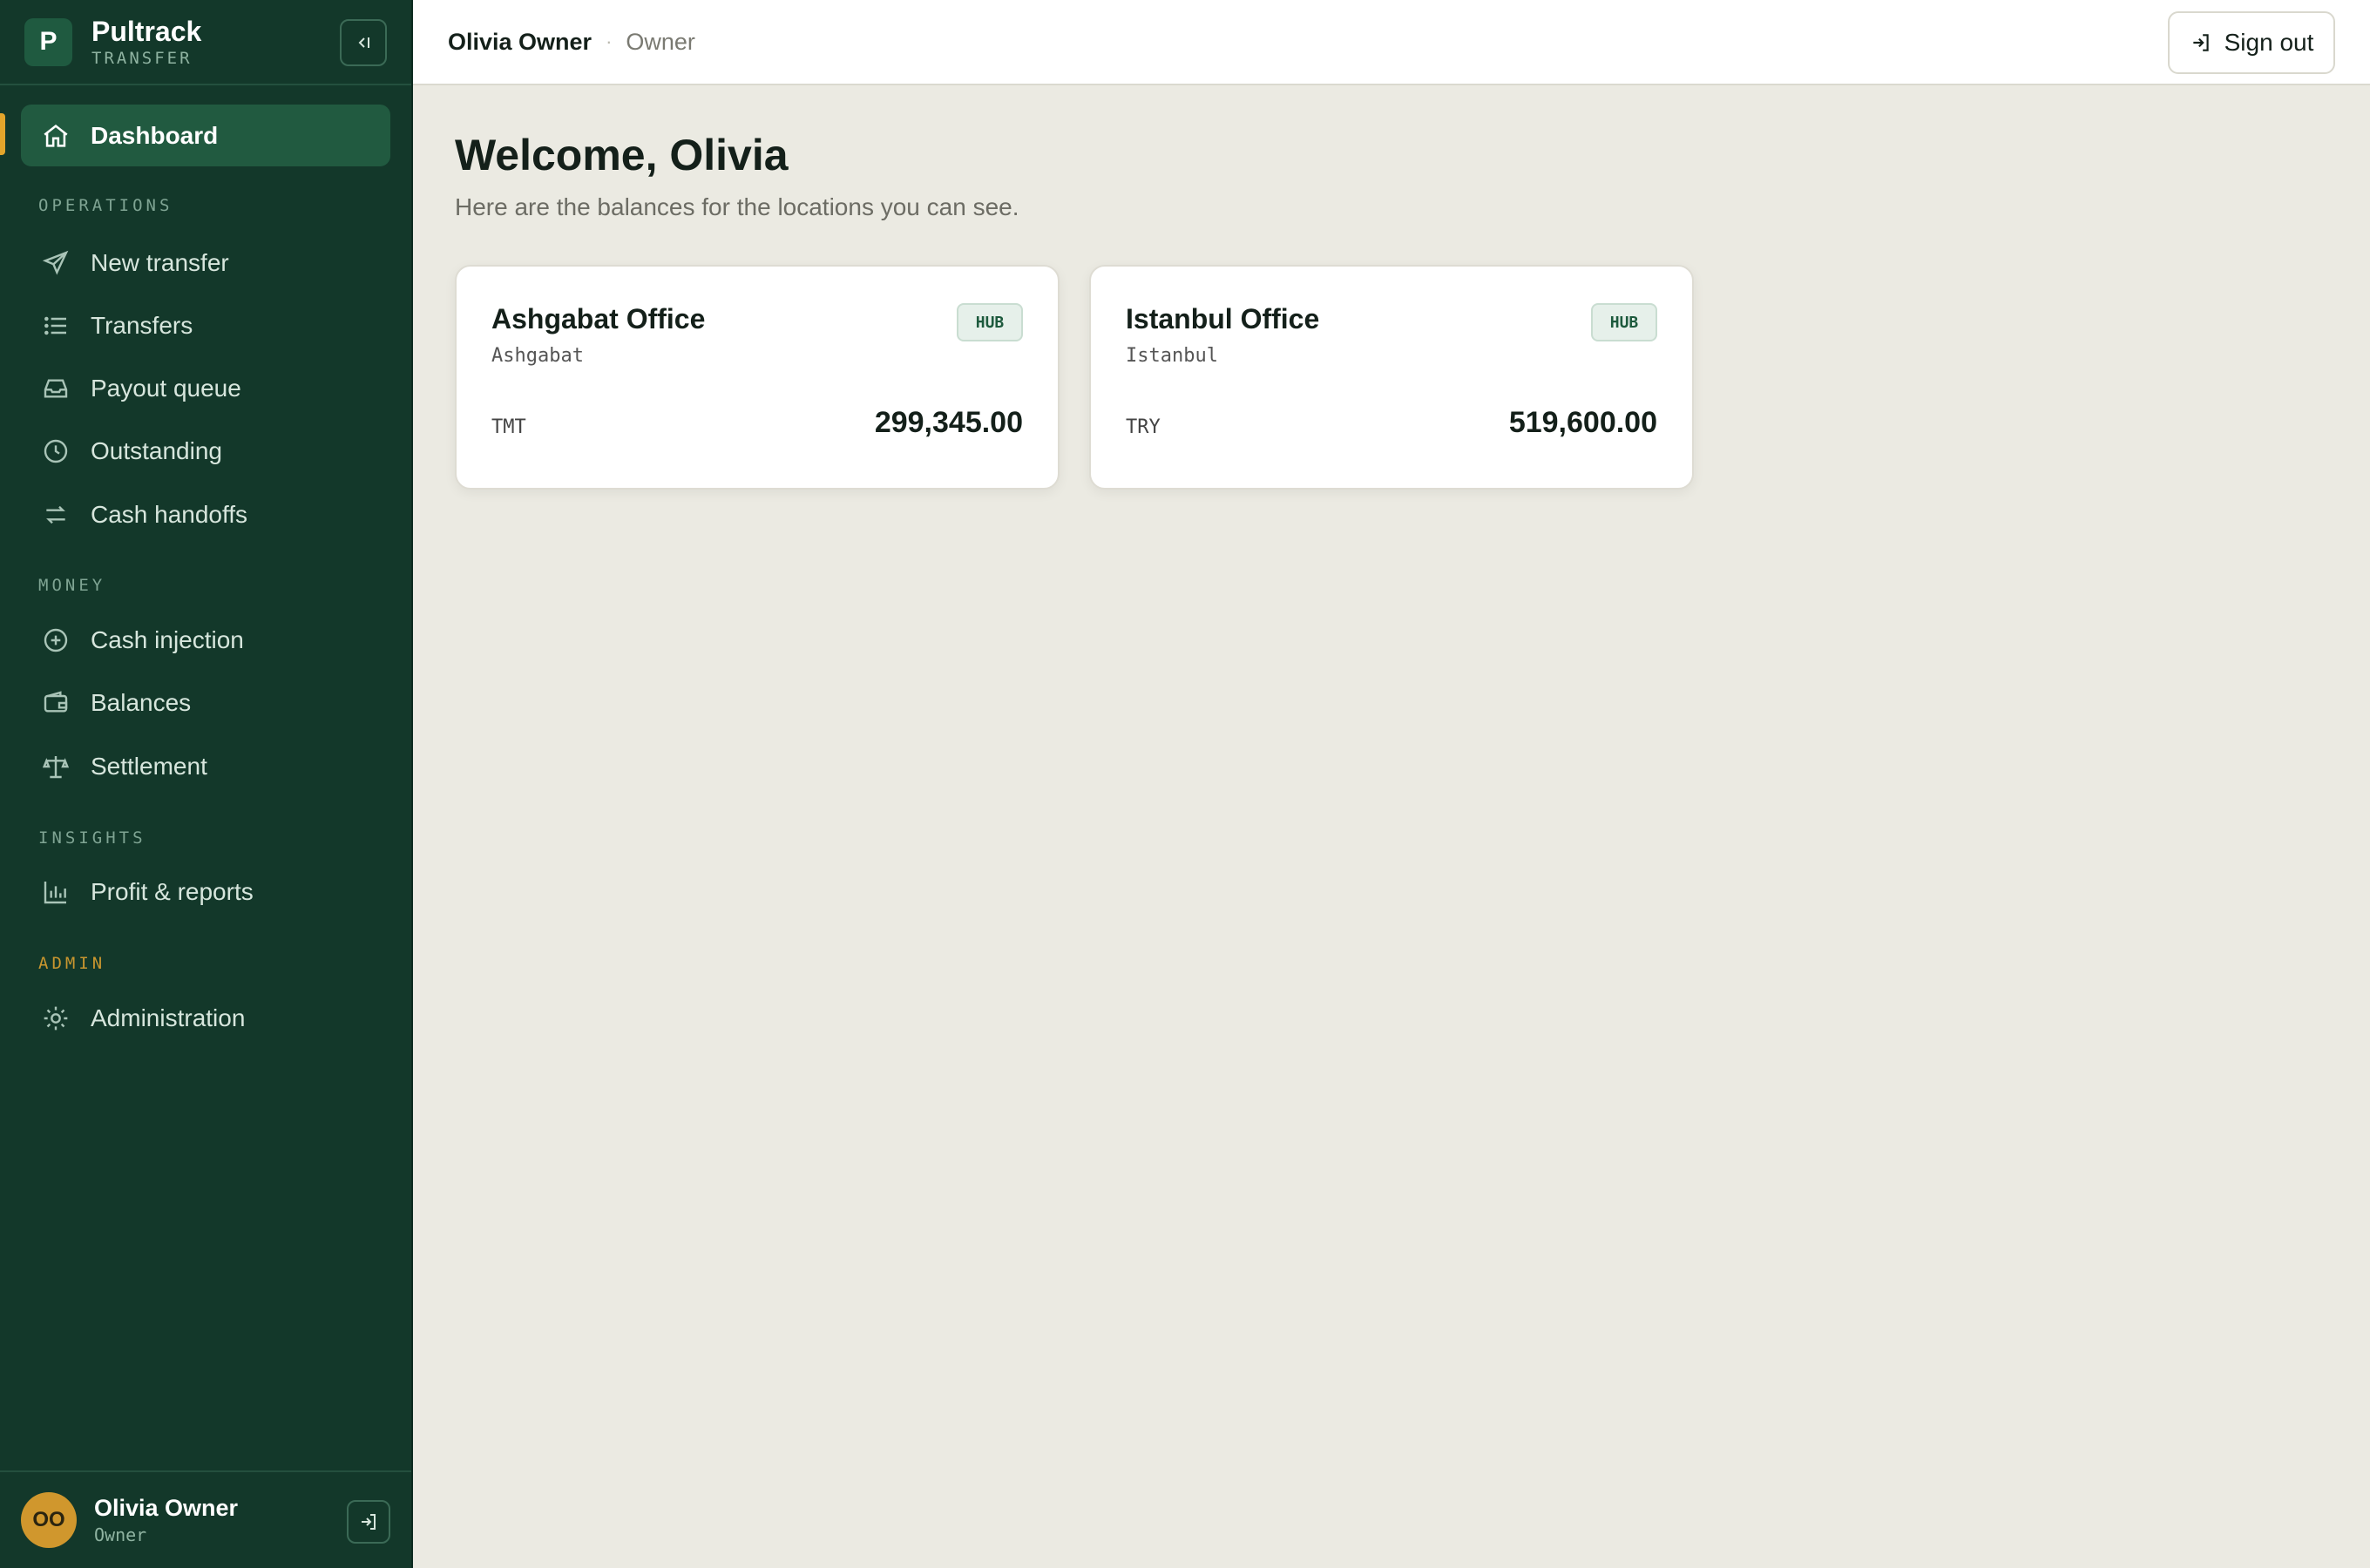 The width and height of the screenshot is (2370, 1568). What do you see at coordinates (55, 892) in the screenshot?
I see `bar-chart-icon` at bounding box center [55, 892].